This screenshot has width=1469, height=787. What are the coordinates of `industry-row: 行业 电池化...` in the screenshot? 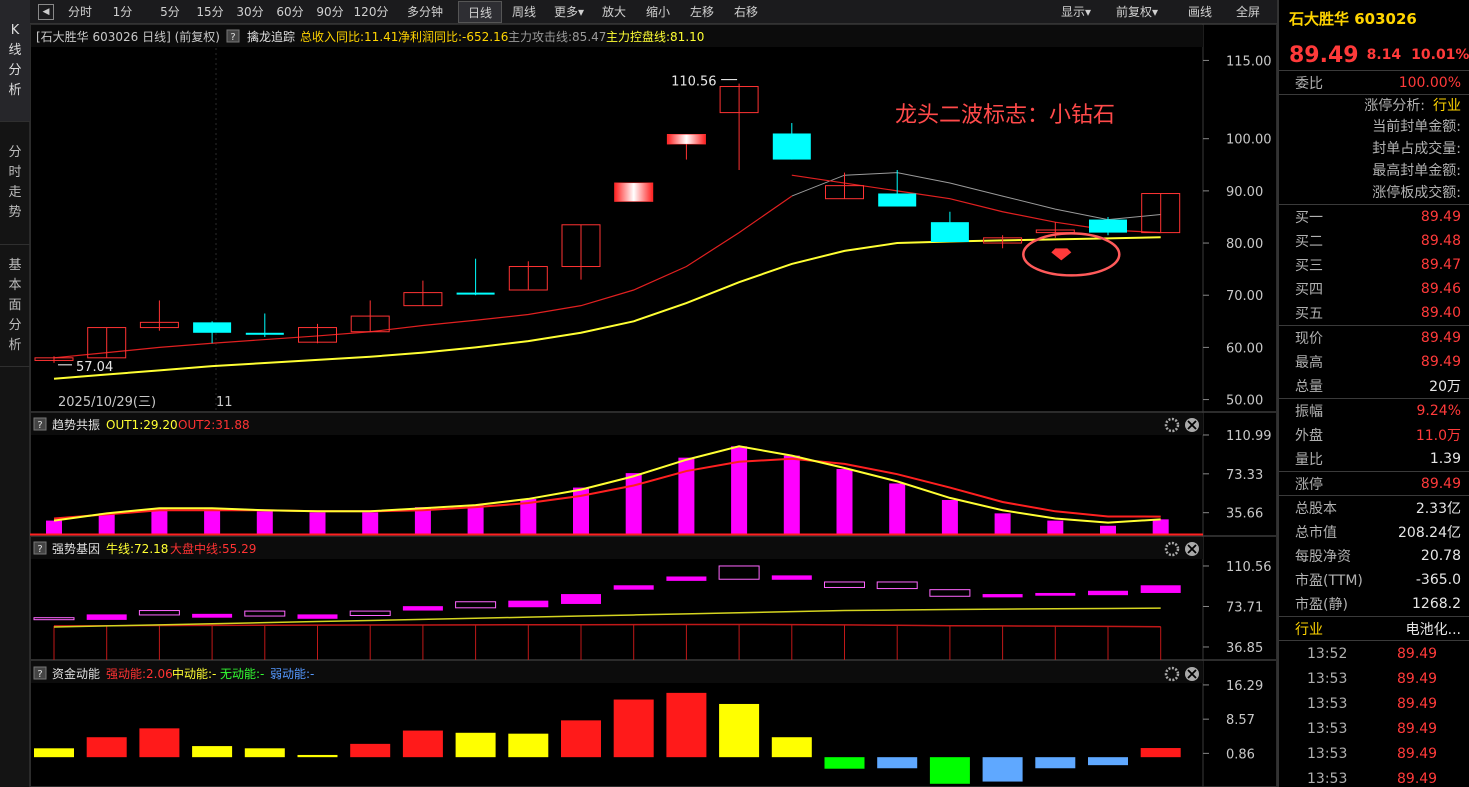 It's located at (1374, 628).